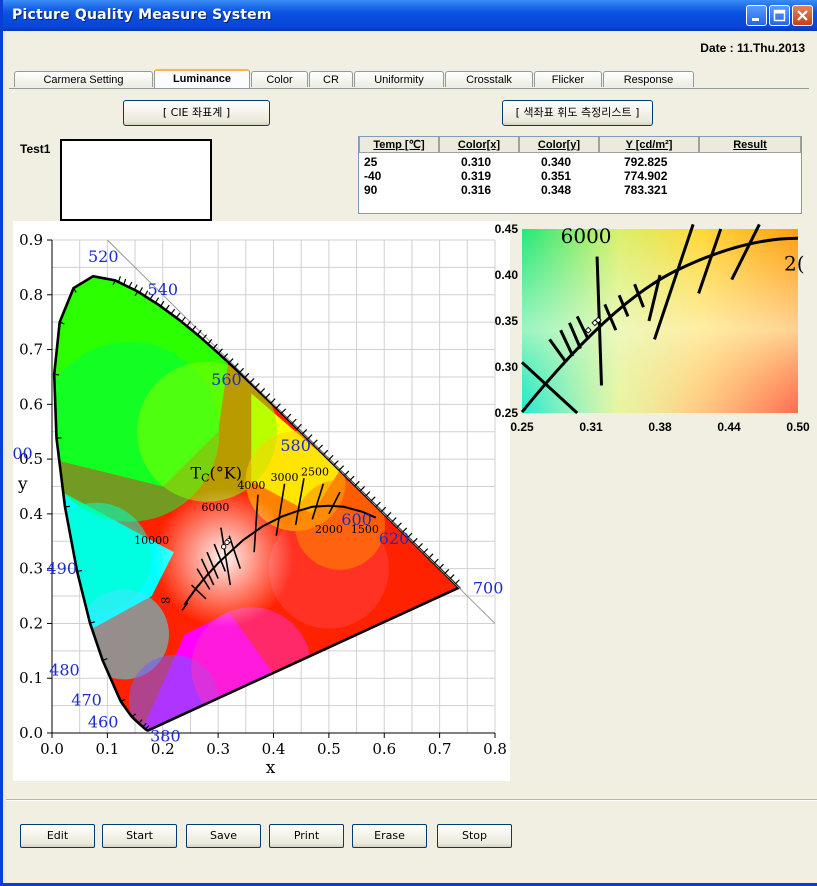 Image resolution: width=817 pixels, height=886 pixels. Describe the element at coordinates (226, 379) in the screenshot. I see `wavelength-label: 560` at that location.